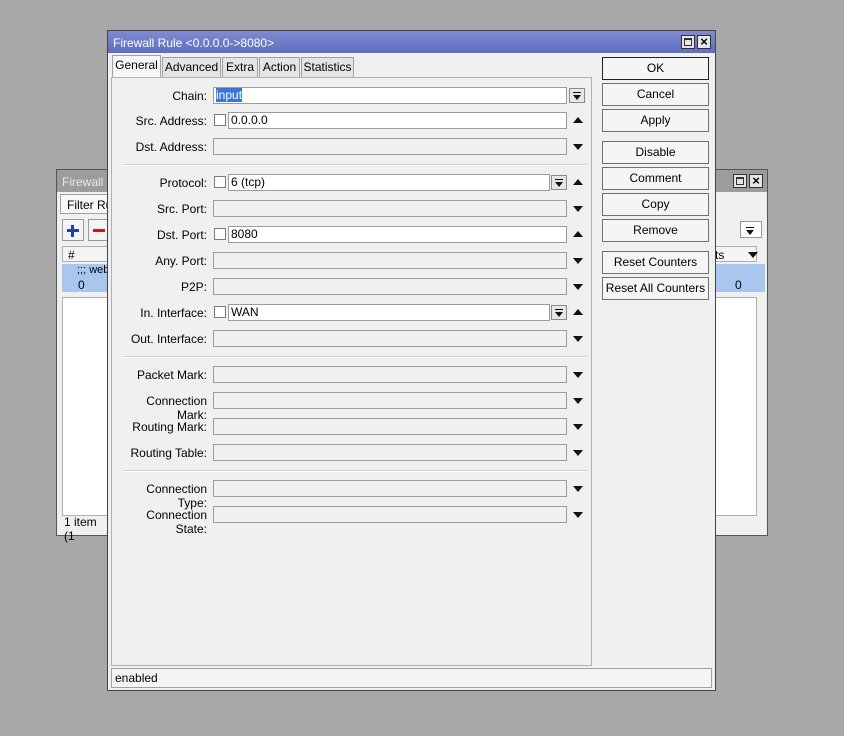 The width and height of the screenshot is (844, 736). What do you see at coordinates (578, 401) in the screenshot?
I see `expand-connection-mark-icon` at bounding box center [578, 401].